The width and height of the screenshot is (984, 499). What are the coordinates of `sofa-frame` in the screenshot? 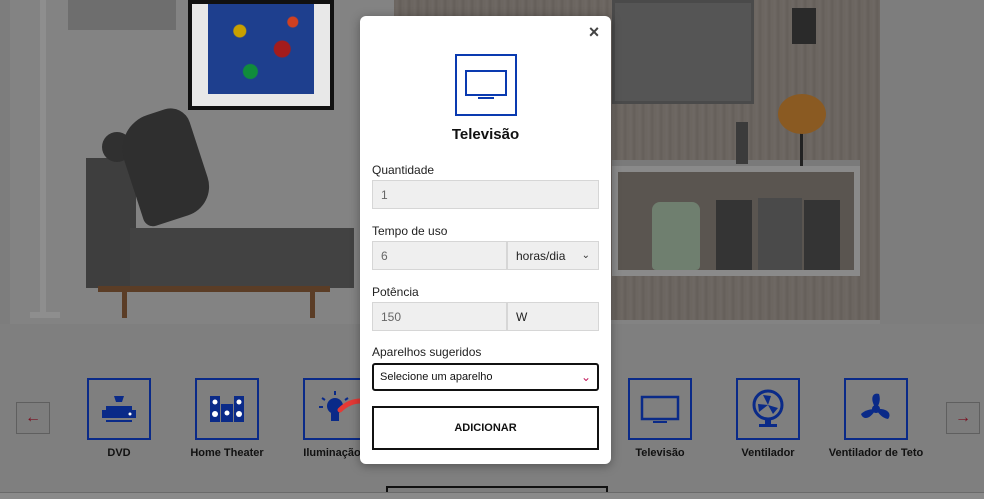 It's located at (214, 289).